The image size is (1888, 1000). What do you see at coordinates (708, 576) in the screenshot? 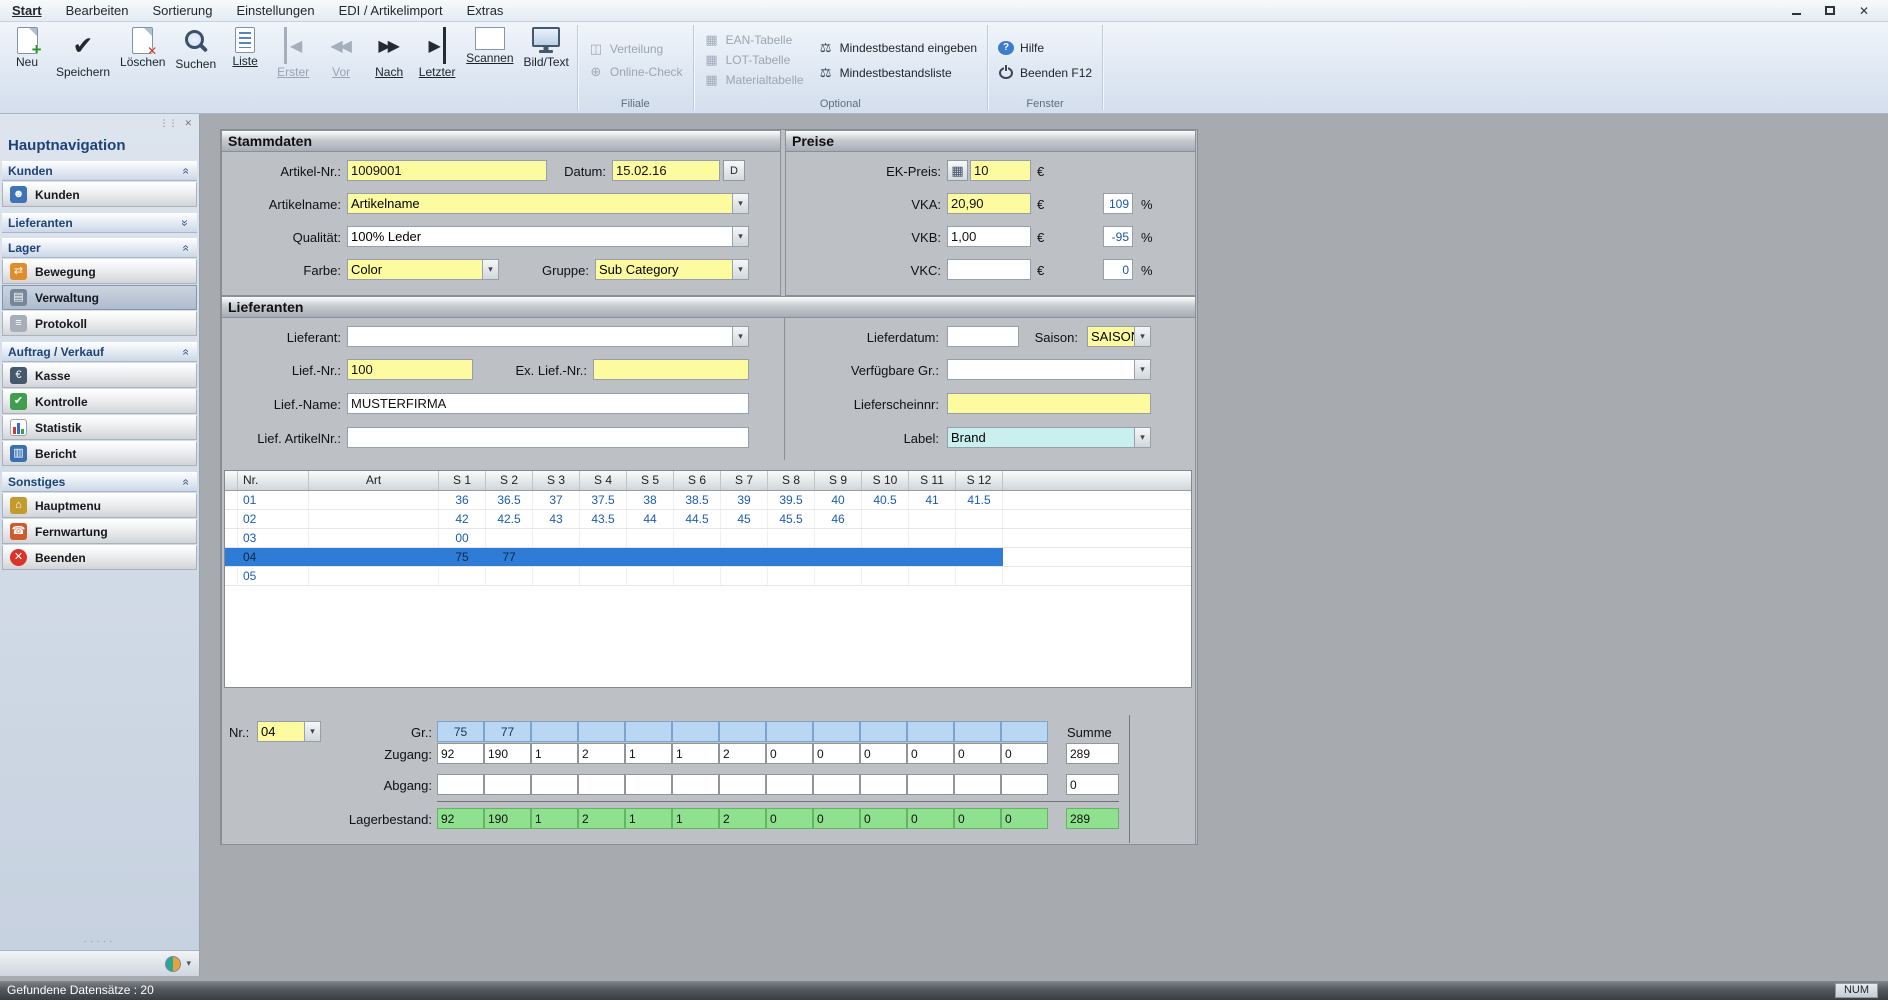
I see `size-grid-row-05: 05` at bounding box center [708, 576].